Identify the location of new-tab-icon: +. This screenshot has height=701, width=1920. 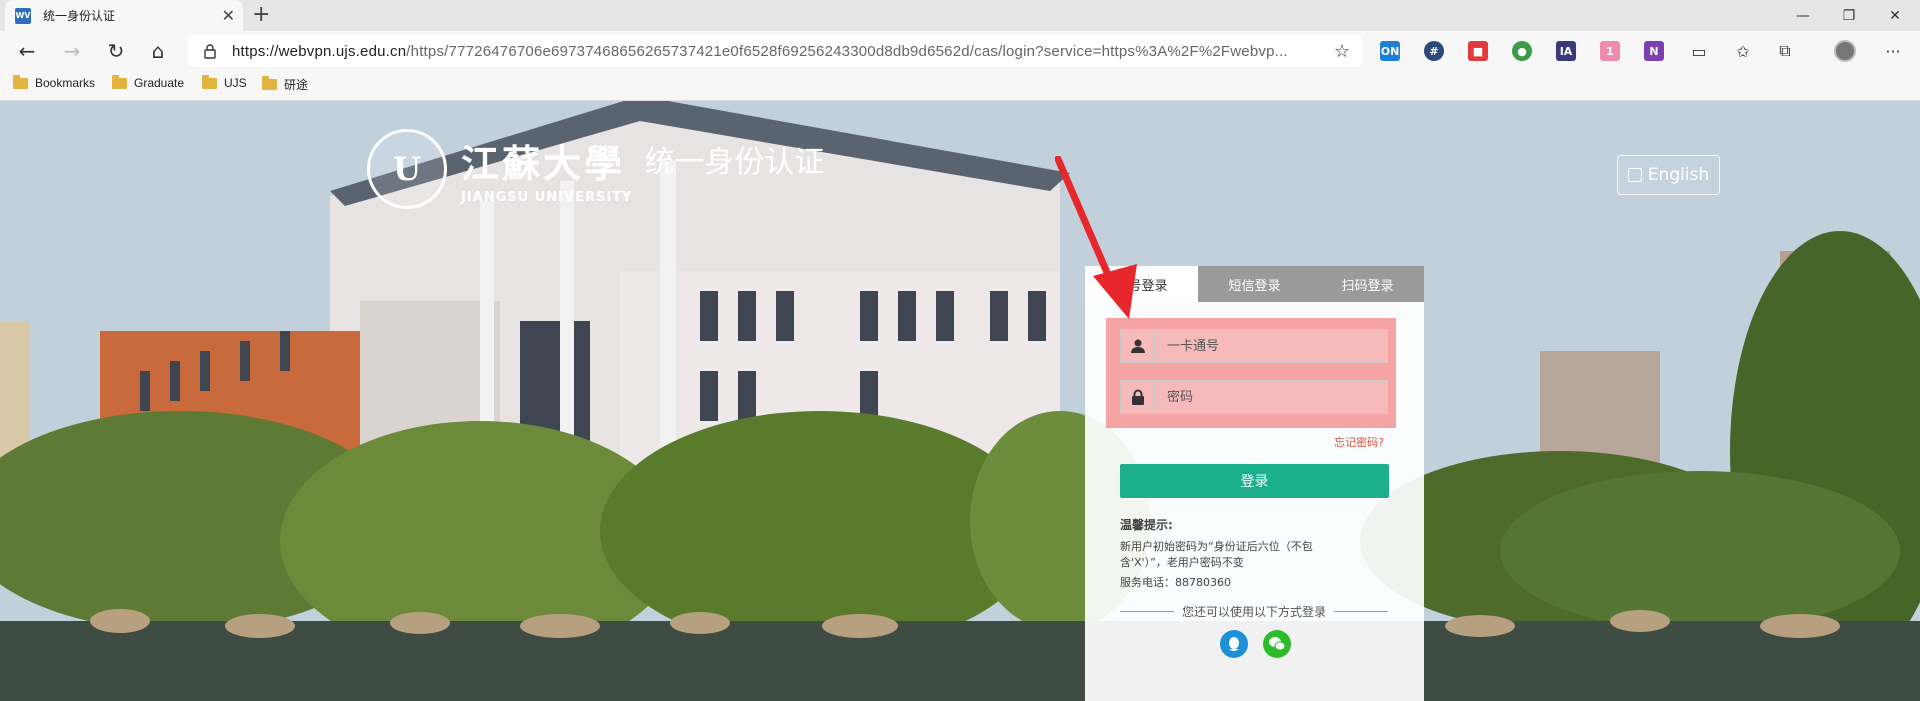
(261, 15).